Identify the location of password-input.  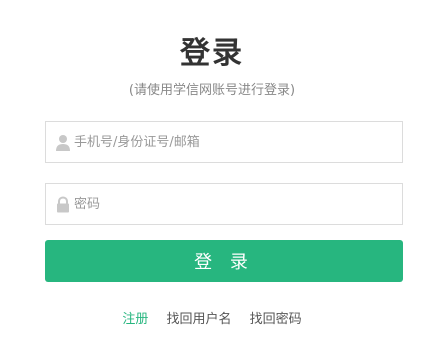
(235, 204).